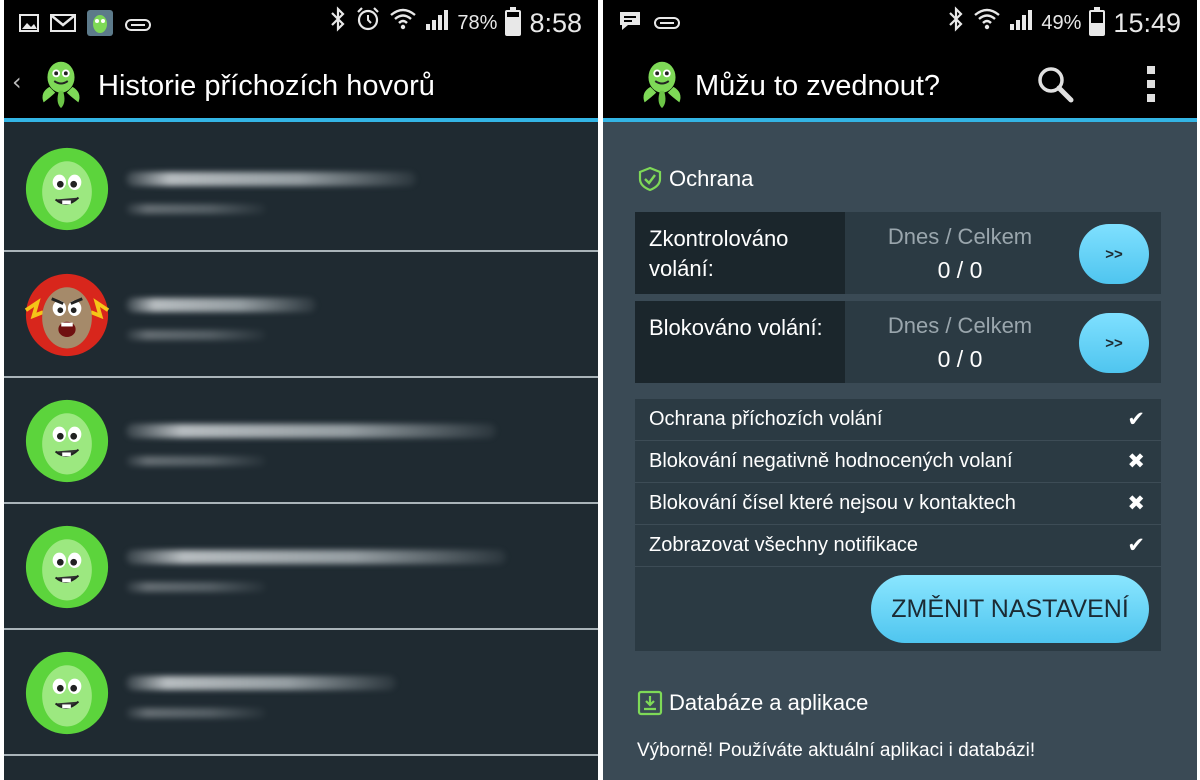 This screenshot has height=780, width=1200. What do you see at coordinates (650, 703) in the screenshot?
I see `download-icon` at bounding box center [650, 703].